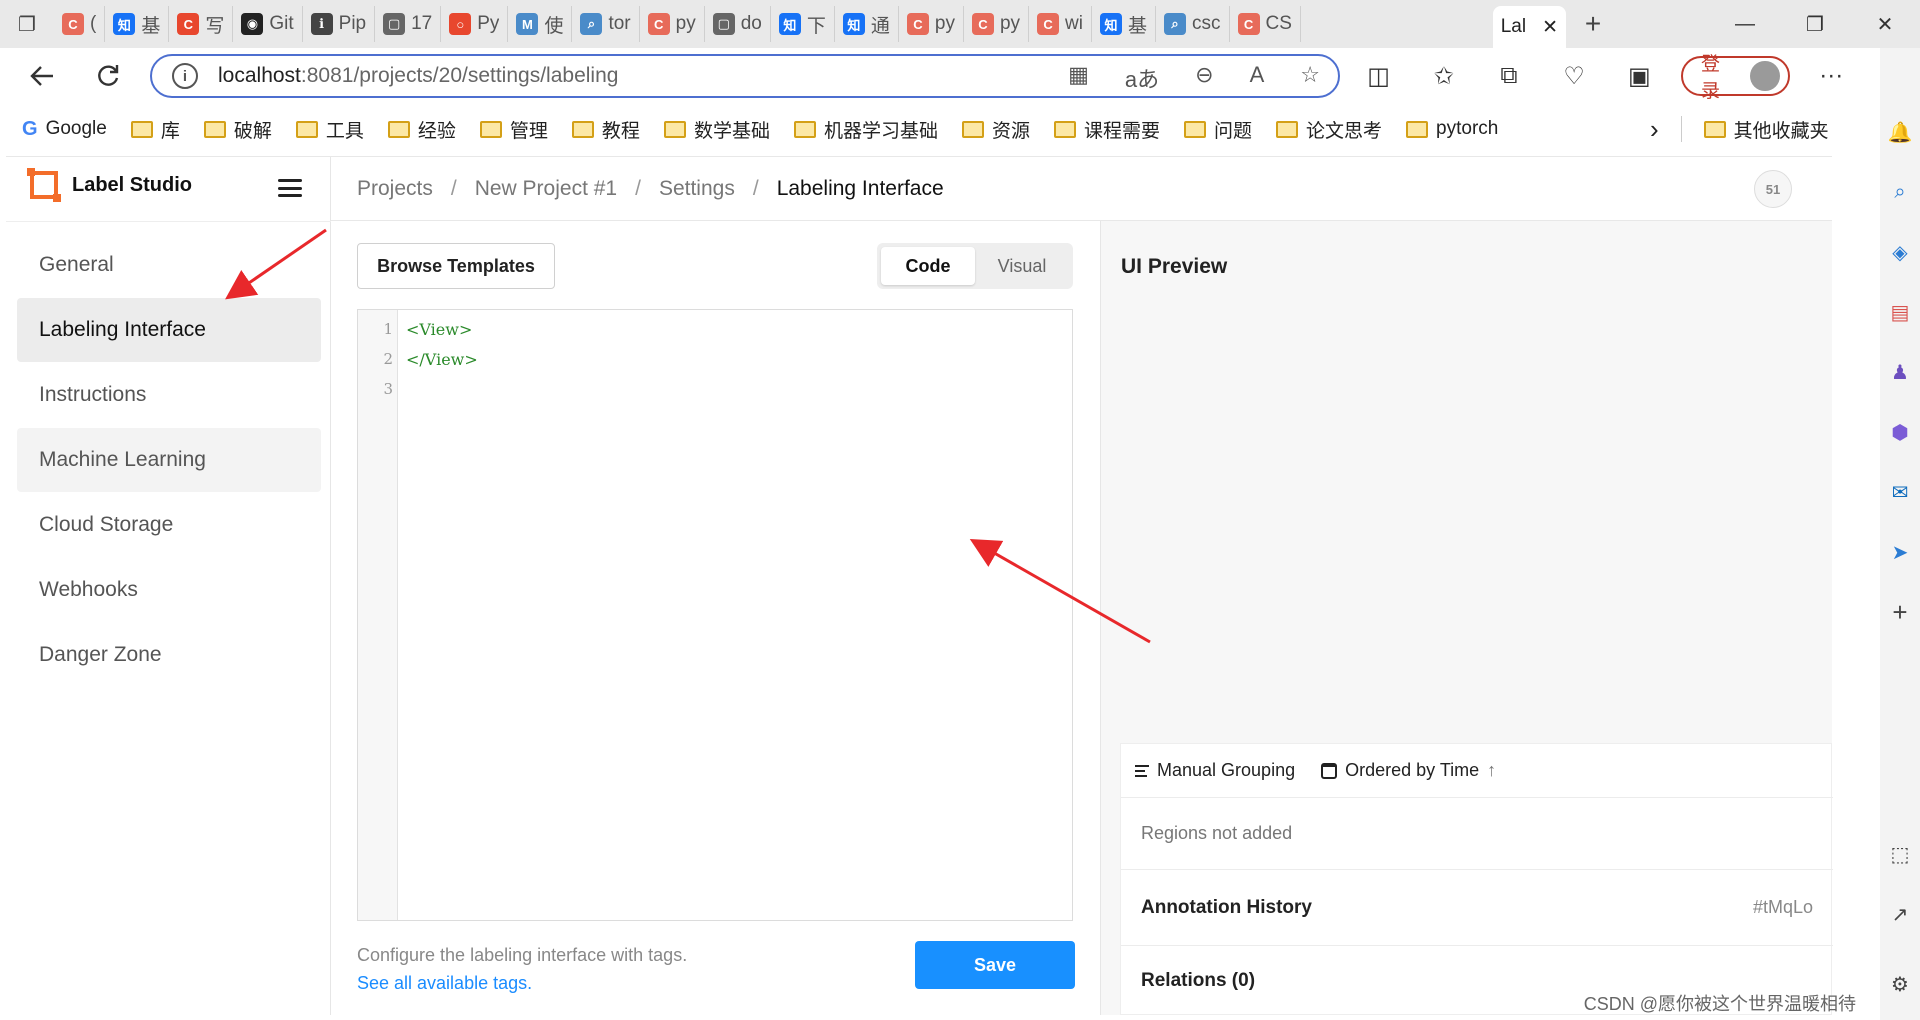 This screenshot has width=1920, height=1020. I want to click on bookmark-item: 数学基础, so click(716, 129).